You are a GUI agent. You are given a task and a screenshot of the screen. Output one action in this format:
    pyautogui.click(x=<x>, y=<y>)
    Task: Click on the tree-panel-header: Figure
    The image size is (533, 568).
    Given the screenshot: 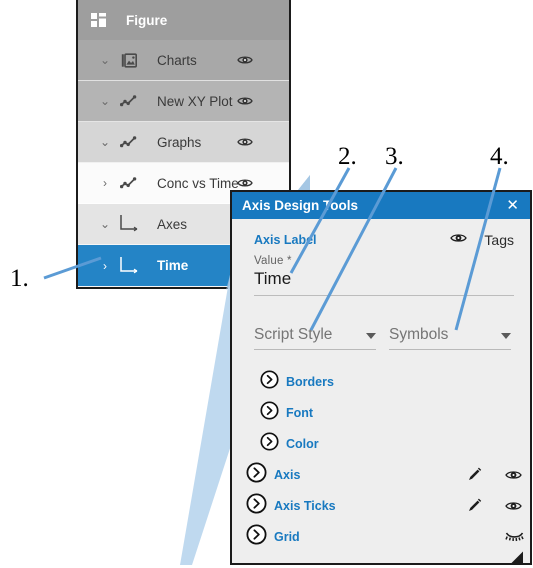 What is the action you would take?
    pyautogui.click(x=183, y=20)
    